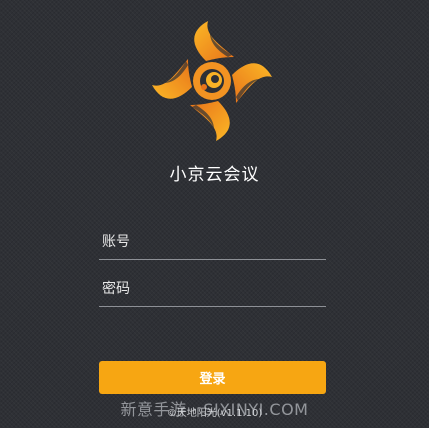 Image resolution: width=429 pixels, height=428 pixels. I want to click on copyright-text: ©天地阳光(v1.1.10), so click(214, 413).